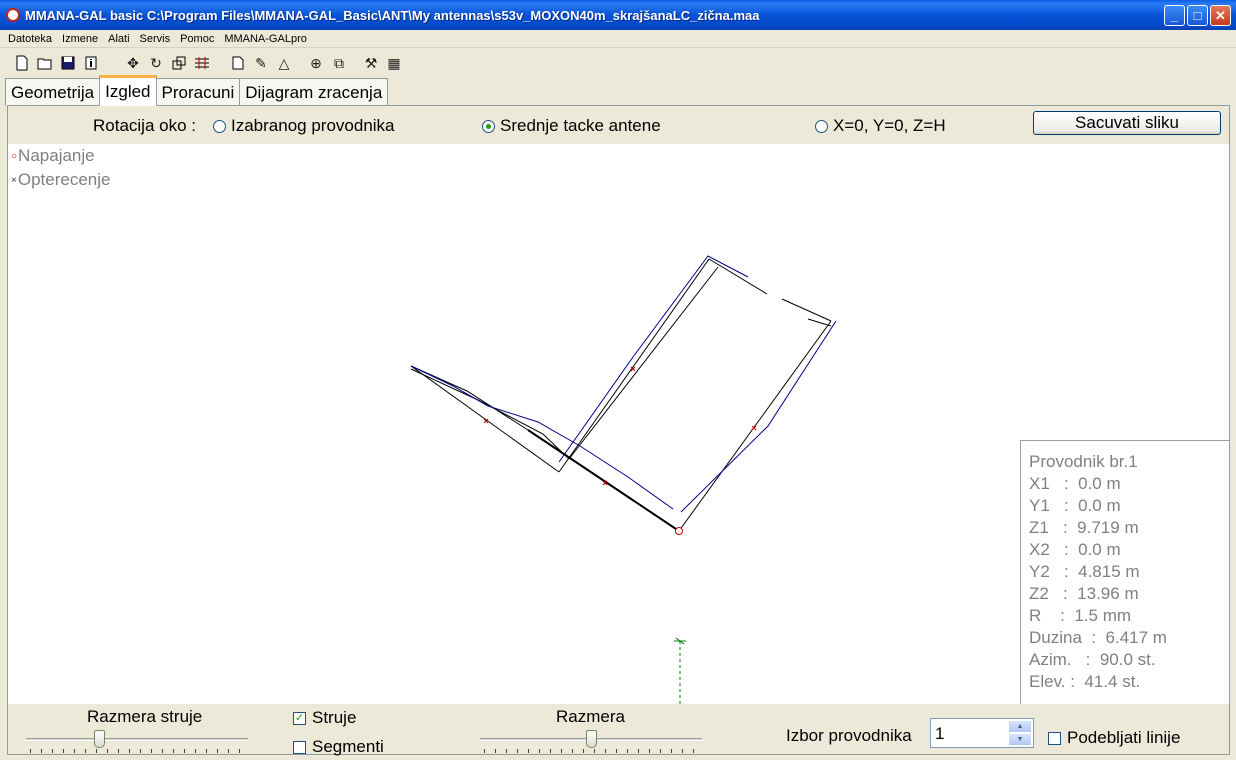  What do you see at coordinates (982, 733) in the screenshot?
I see `wire-select-spinner: 1 ▲ ▼` at bounding box center [982, 733].